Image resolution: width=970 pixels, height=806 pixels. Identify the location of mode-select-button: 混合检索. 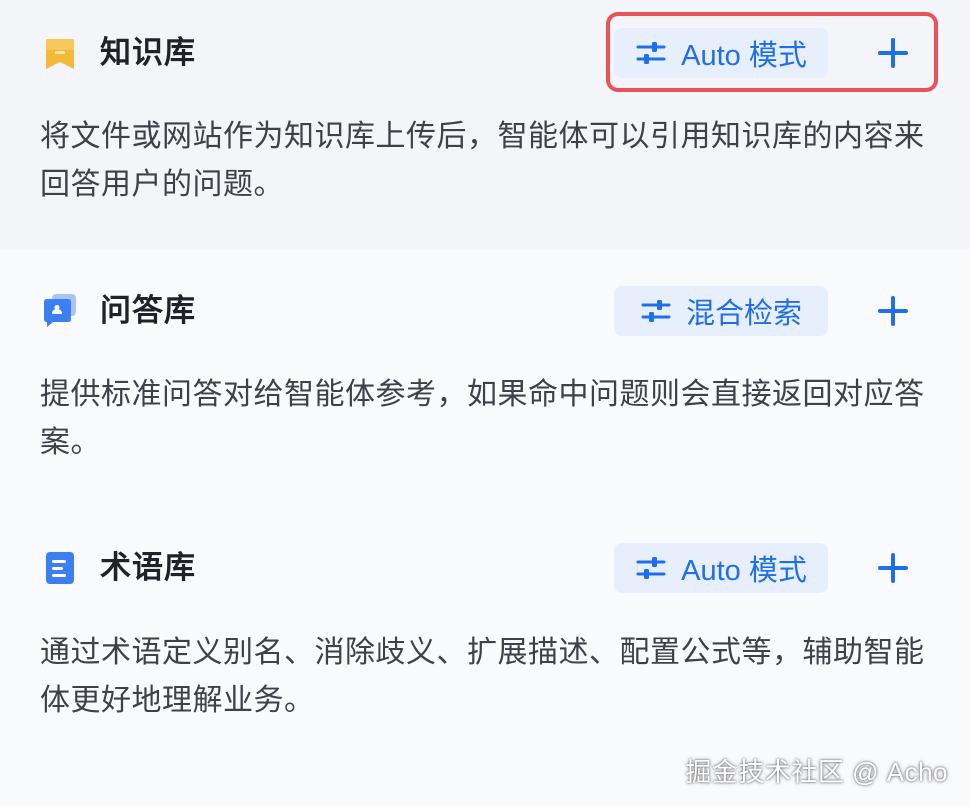
(721, 311).